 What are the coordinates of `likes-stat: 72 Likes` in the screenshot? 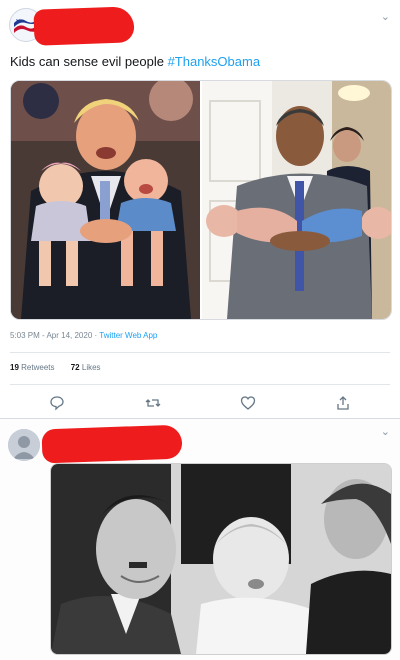 It's located at (86, 367).